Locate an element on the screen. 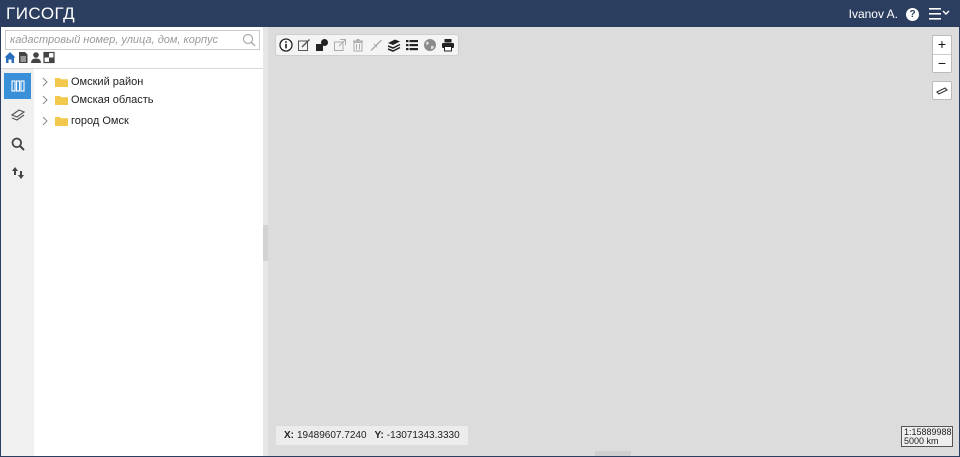  x-coord-label: X: is located at coordinates (289, 435).